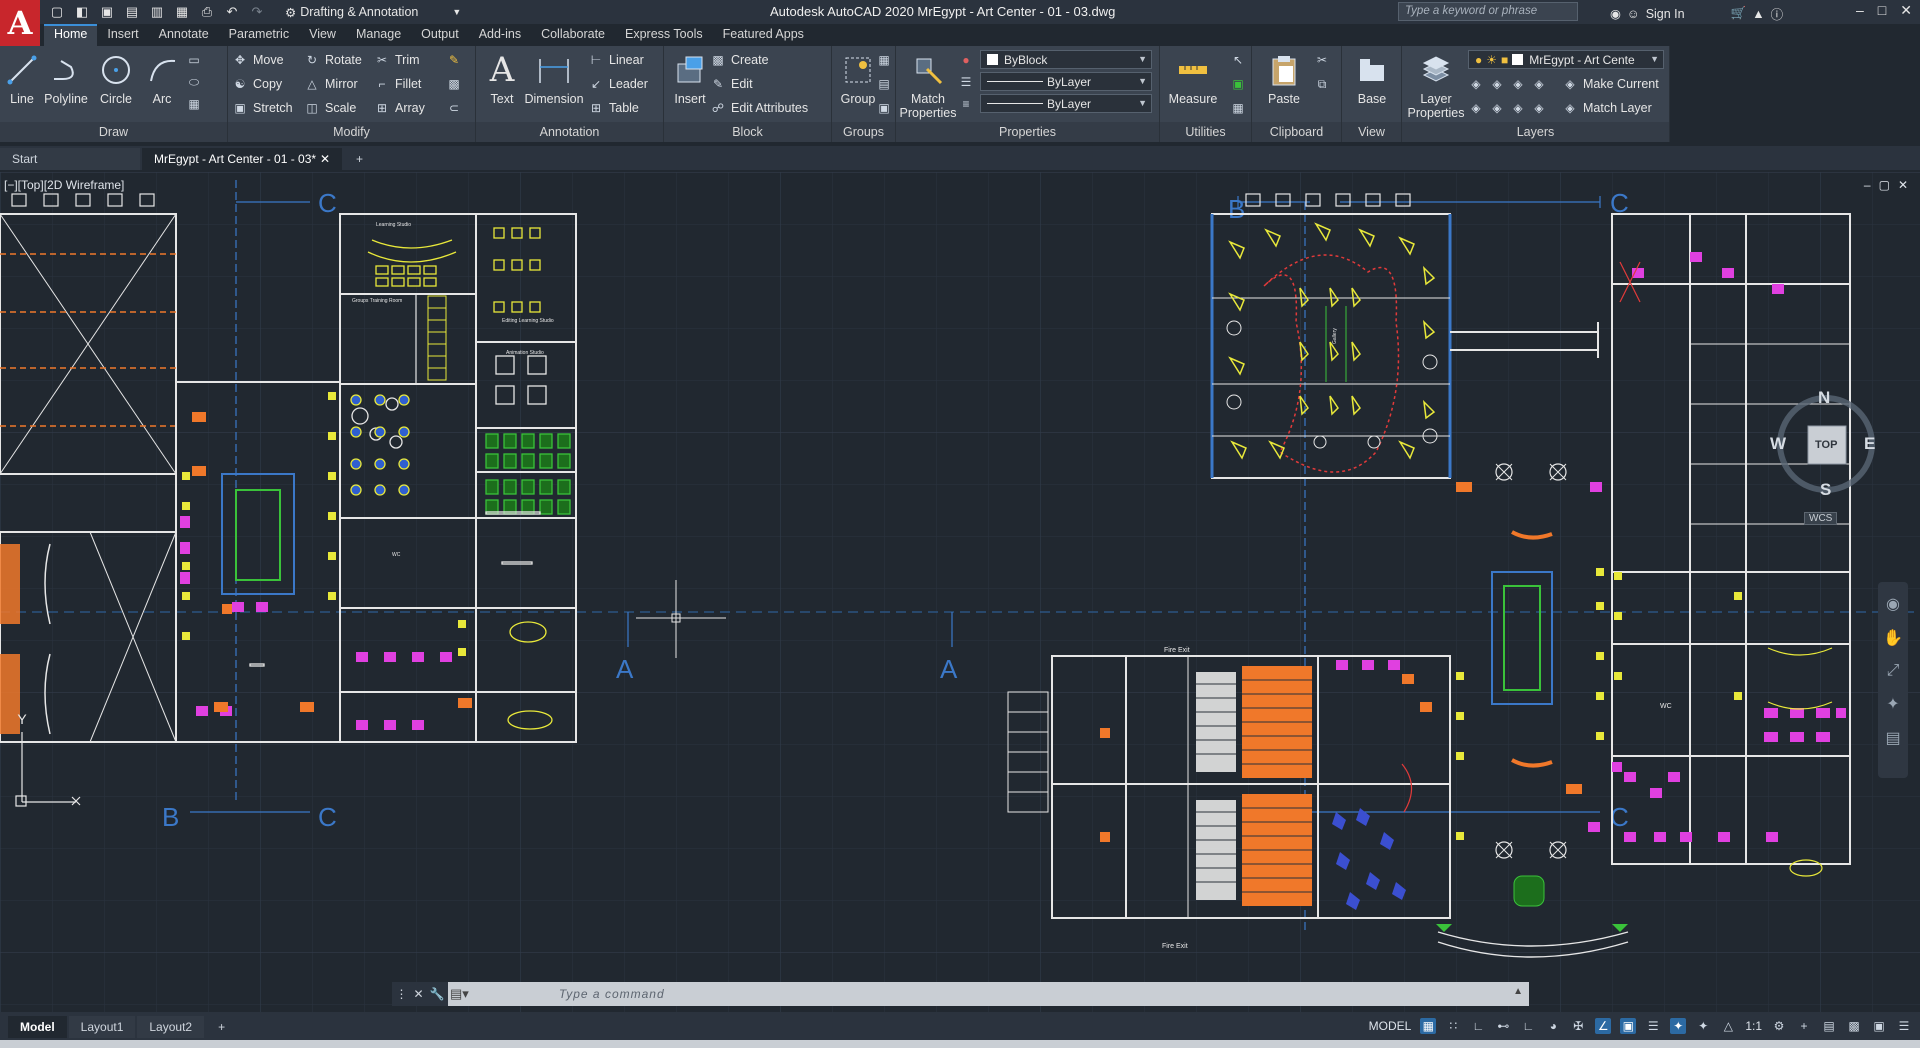 The image size is (1920, 1048). I want to click on linear-button: ⊢ Linear, so click(616, 60).